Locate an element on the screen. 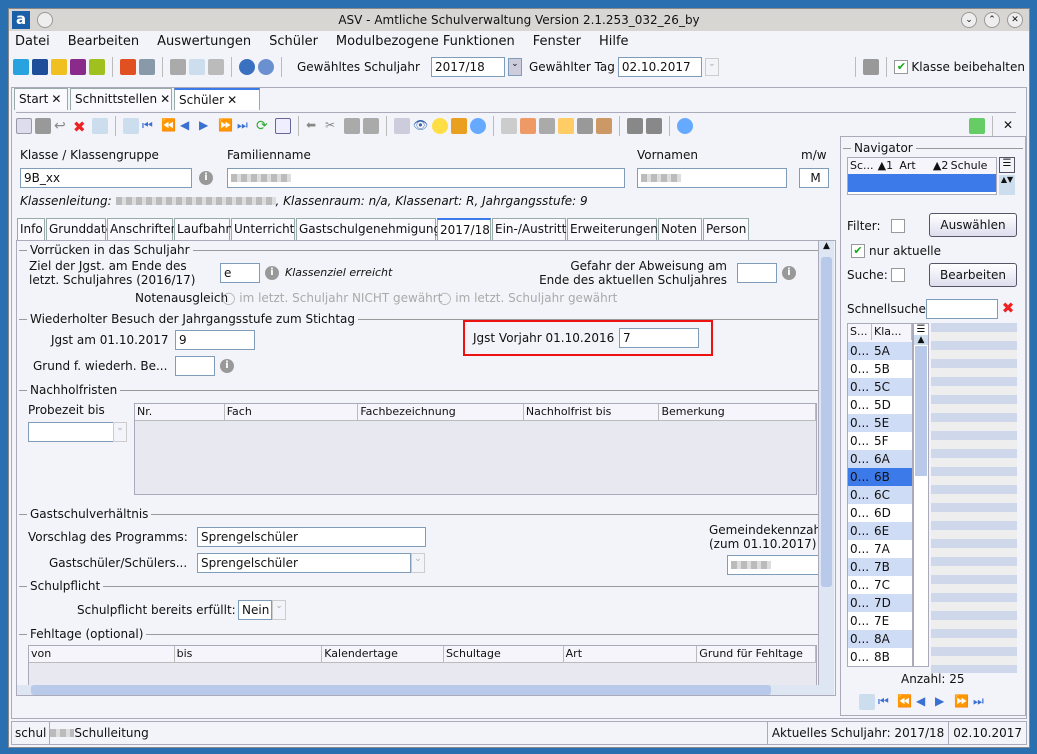 Image resolution: width=1037 pixels, height=754 pixels. person-icon is located at coordinates (528, 125).